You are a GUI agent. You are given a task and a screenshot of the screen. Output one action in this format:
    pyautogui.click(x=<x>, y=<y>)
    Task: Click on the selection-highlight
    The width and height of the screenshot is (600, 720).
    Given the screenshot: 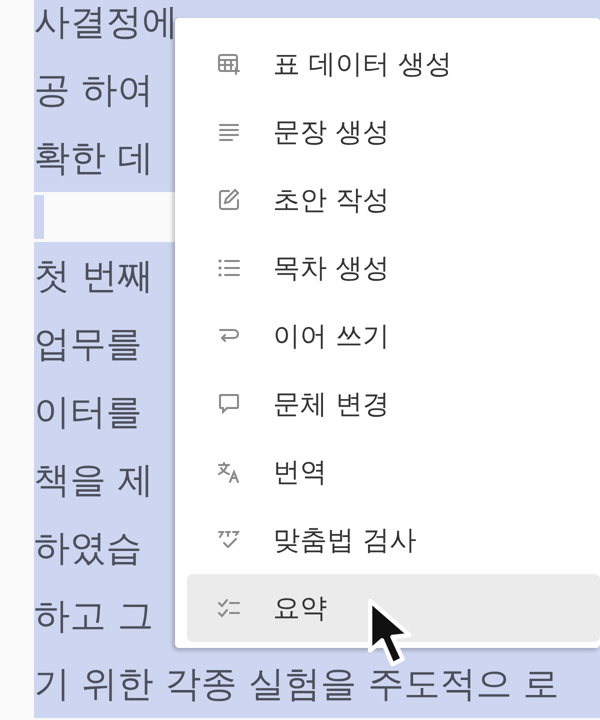 What is the action you would take?
    pyautogui.click(x=39, y=217)
    